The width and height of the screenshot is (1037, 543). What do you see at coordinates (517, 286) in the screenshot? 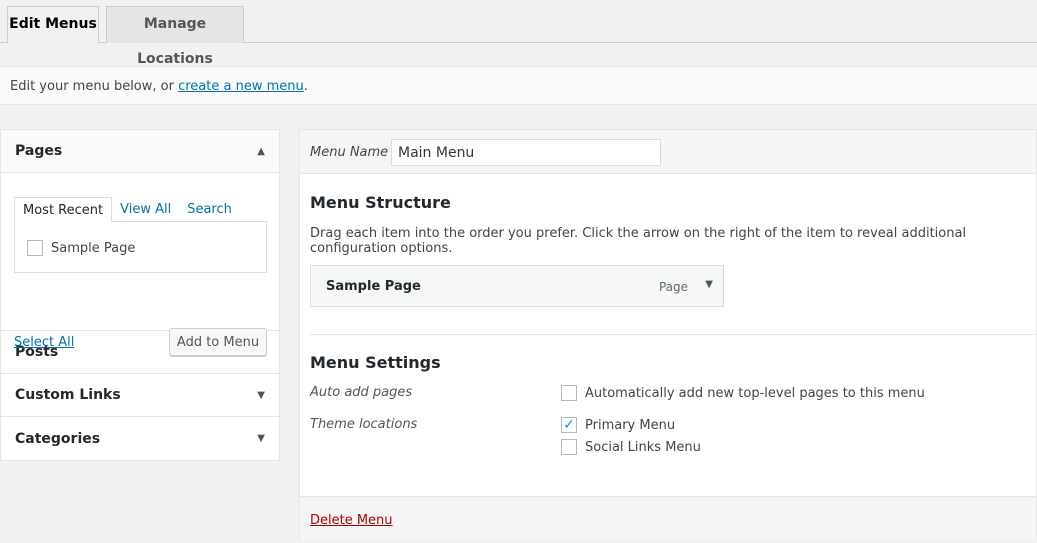
I see `menu-item-sample-page: Sample Page Page ▼` at bounding box center [517, 286].